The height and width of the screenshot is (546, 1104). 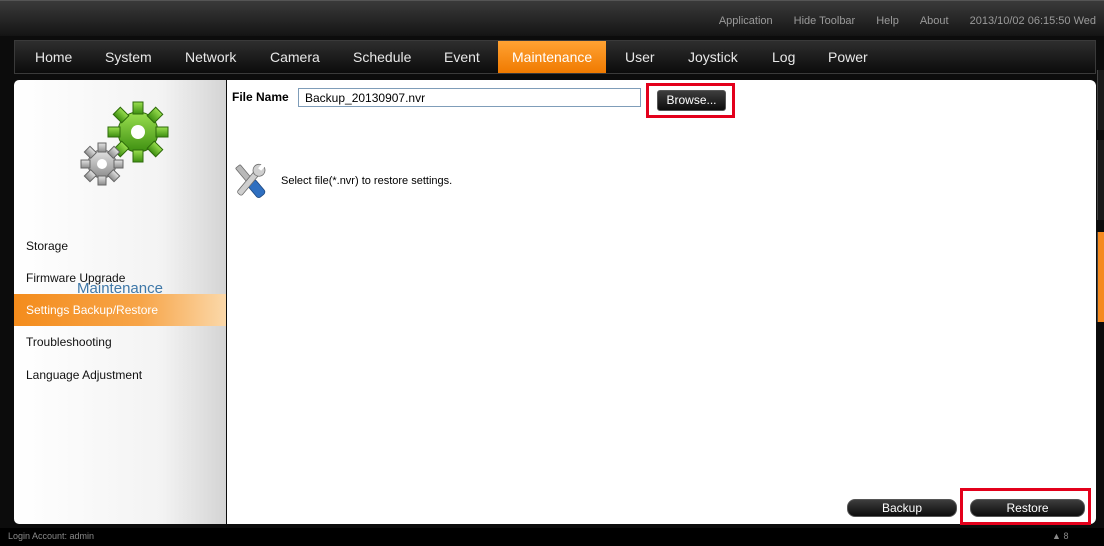 What do you see at coordinates (746, 21) in the screenshot?
I see `toolbar-link-application: Application` at bounding box center [746, 21].